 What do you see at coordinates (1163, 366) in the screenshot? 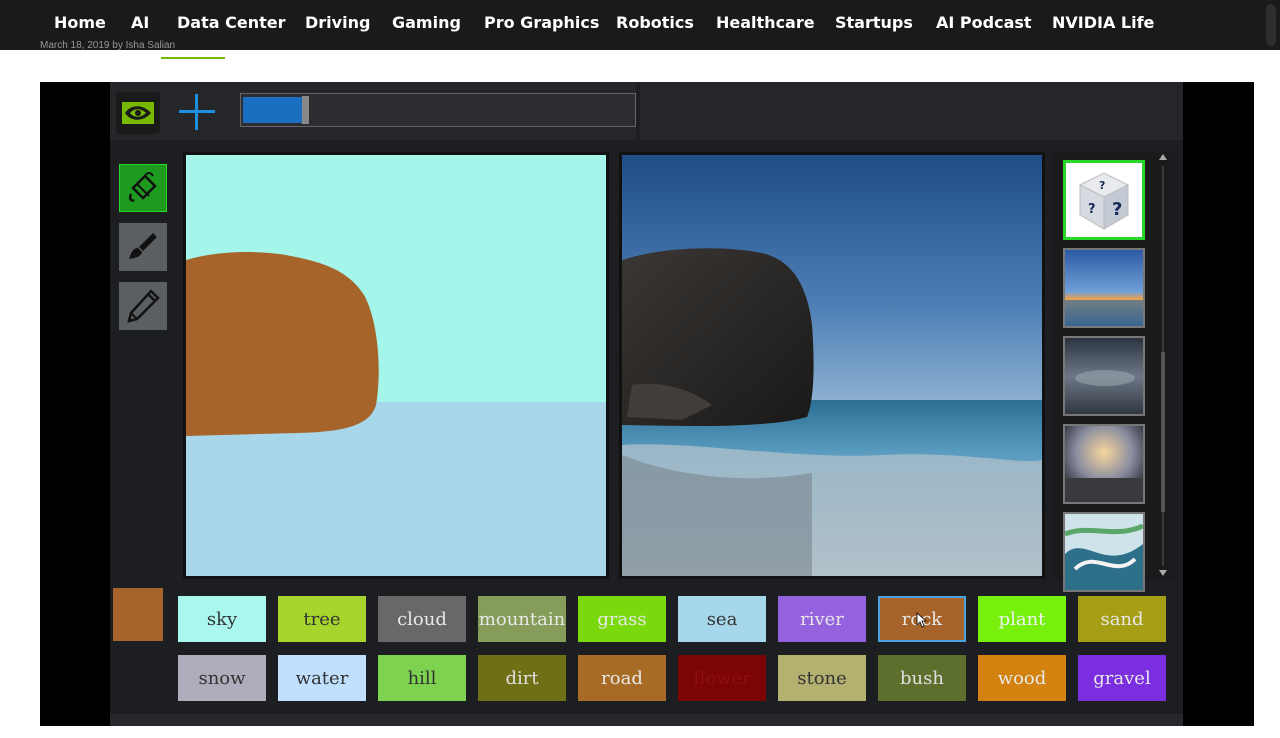
I see `thumbnails-scrollbar` at bounding box center [1163, 366].